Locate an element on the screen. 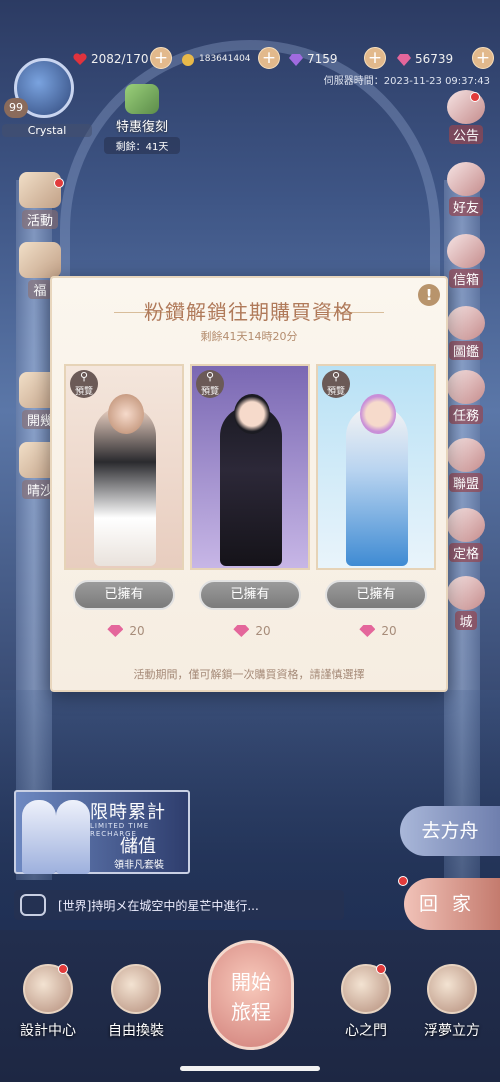 This screenshot has height=1082, width=500. side-item-label: 好友 is located at coordinates (465, 206).